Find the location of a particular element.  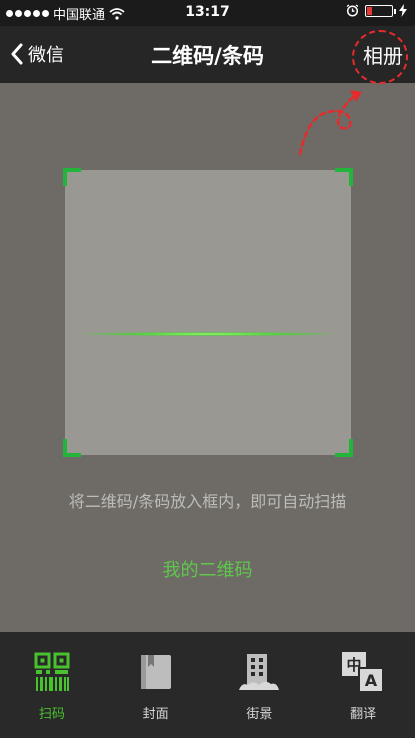

qr-barcode-icon is located at coordinates (52, 672).